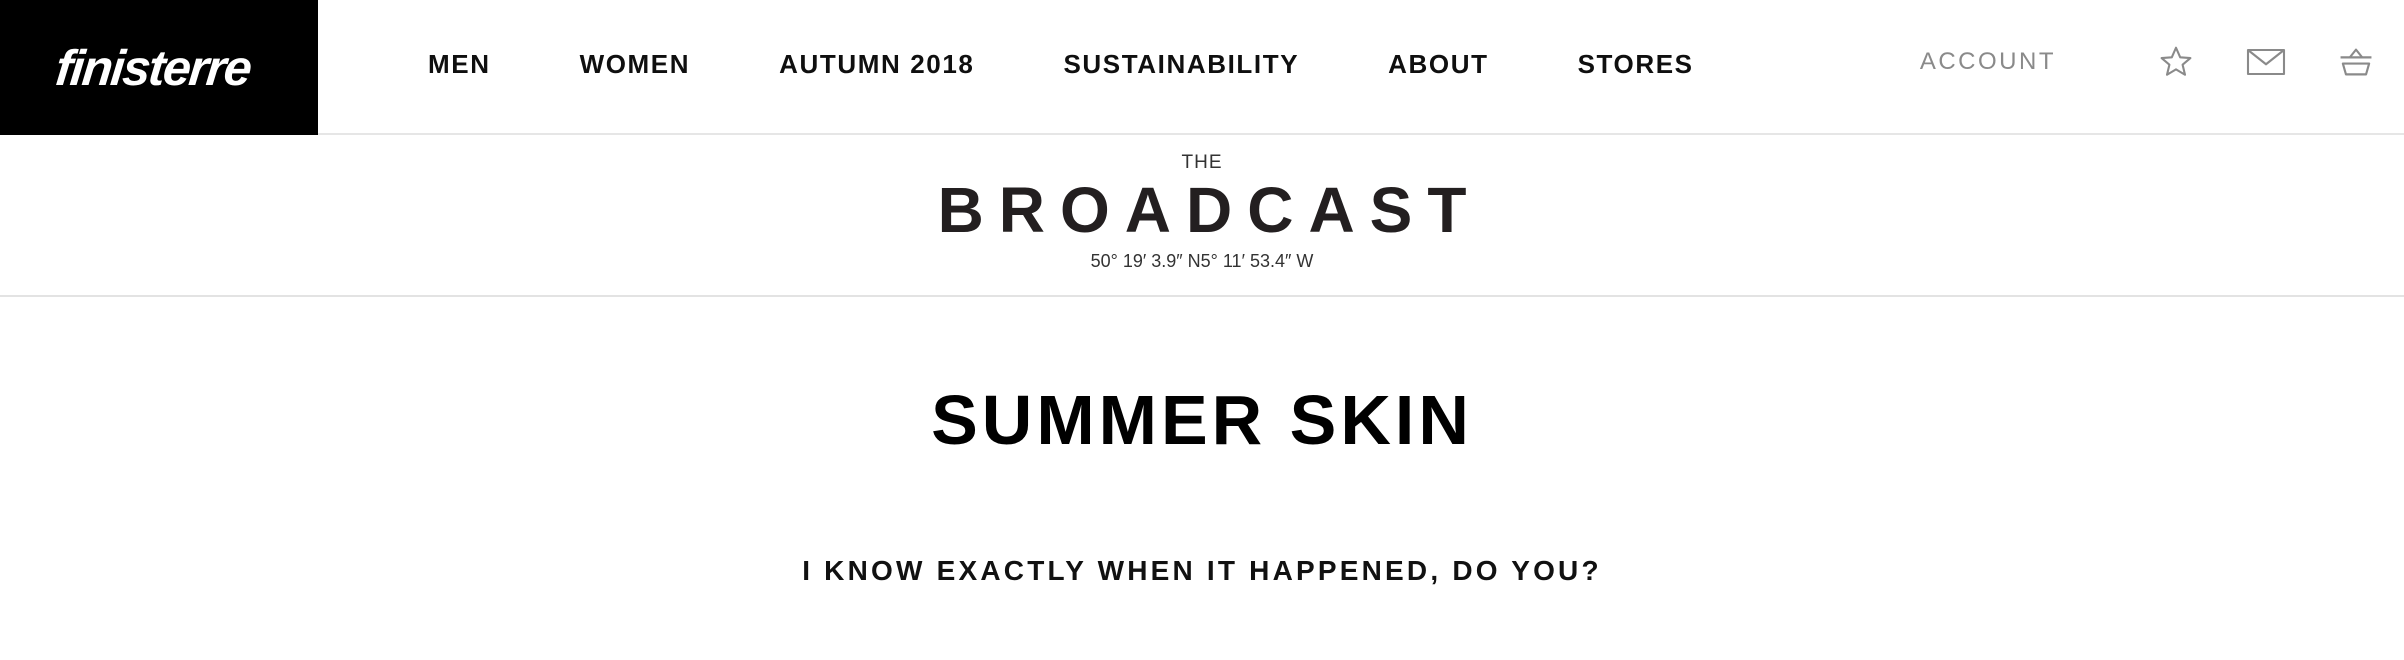 The width and height of the screenshot is (2404, 660). What do you see at coordinates (2266, 62) in the screenshot?
I see `mail-icon` at bounding box center [2266, 62].